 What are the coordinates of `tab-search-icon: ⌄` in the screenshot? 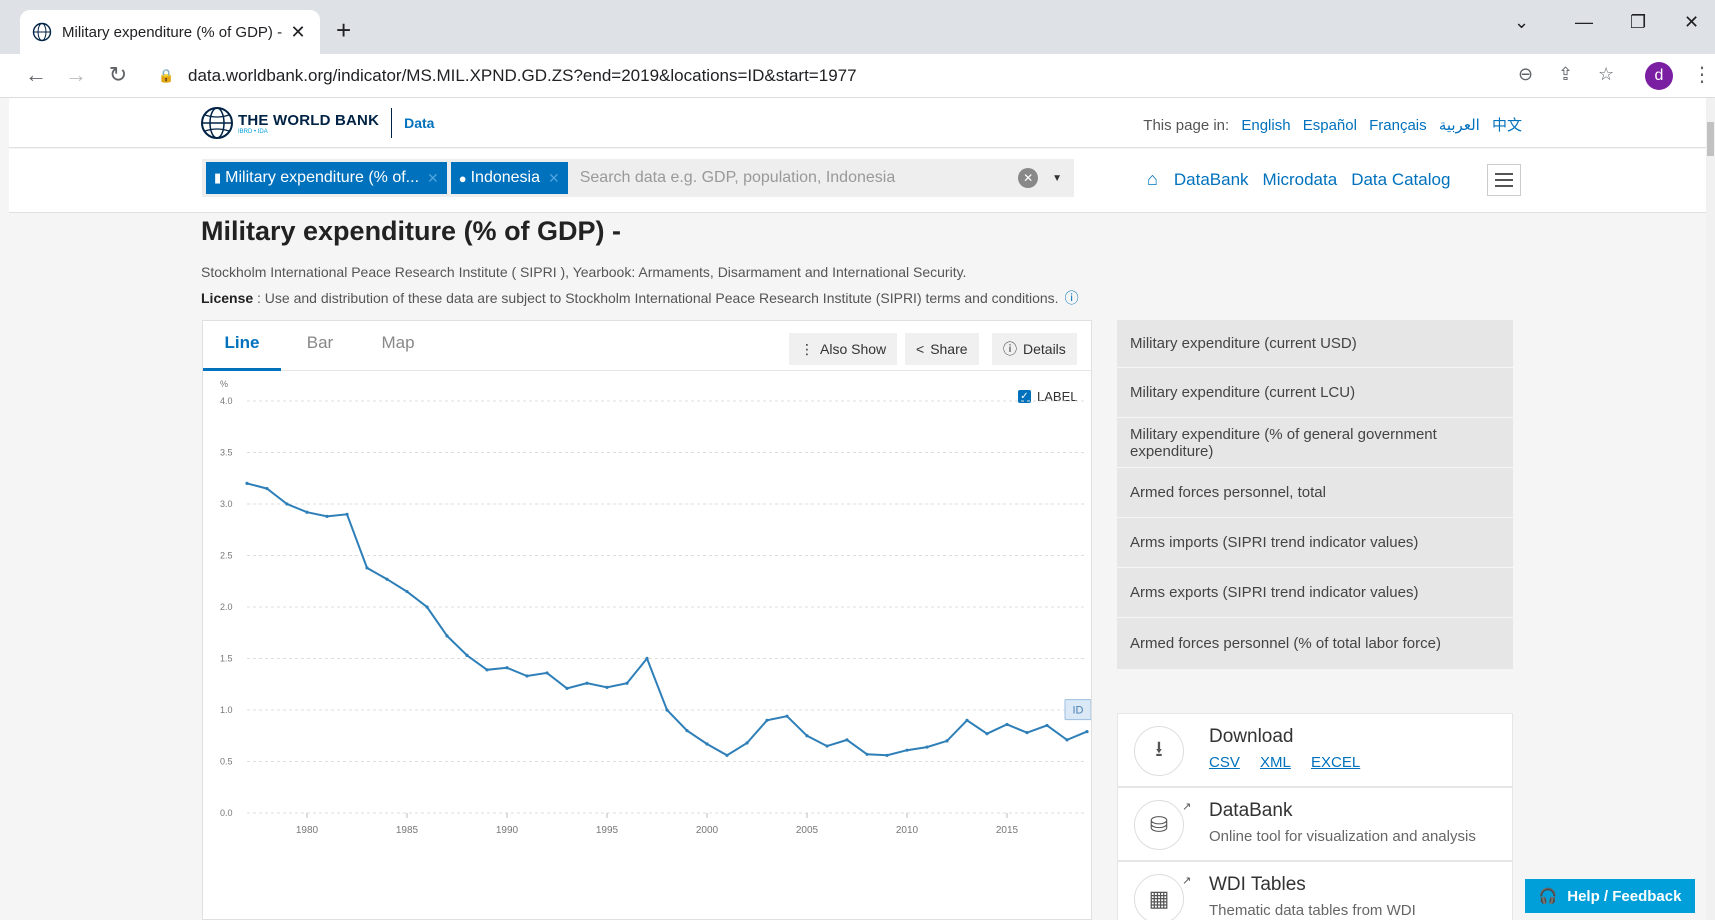 It's located at (1521, 22).